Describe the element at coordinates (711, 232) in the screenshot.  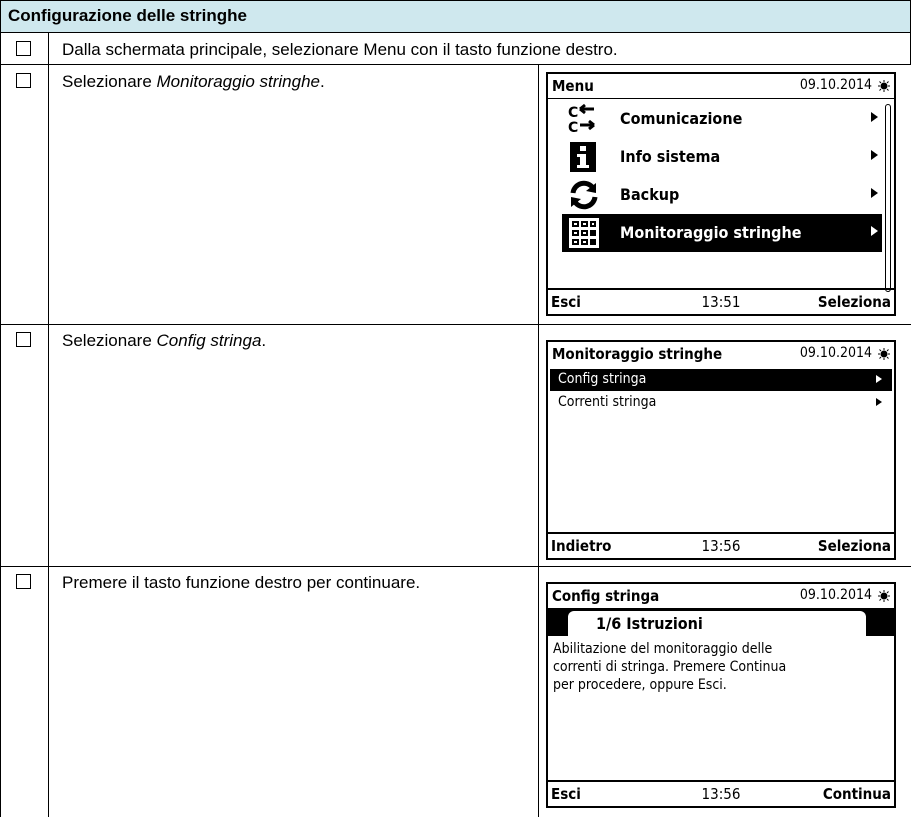
I see `menu-item-label: Monitoraggio stringhe` at that location.